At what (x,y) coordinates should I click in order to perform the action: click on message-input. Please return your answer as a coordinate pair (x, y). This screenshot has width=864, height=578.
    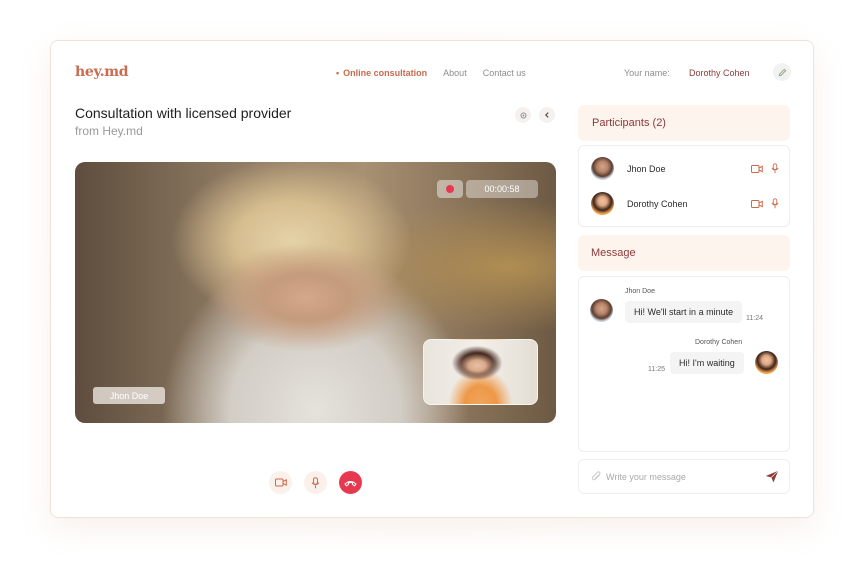
    Looking at the image, I should click on (681, 476).